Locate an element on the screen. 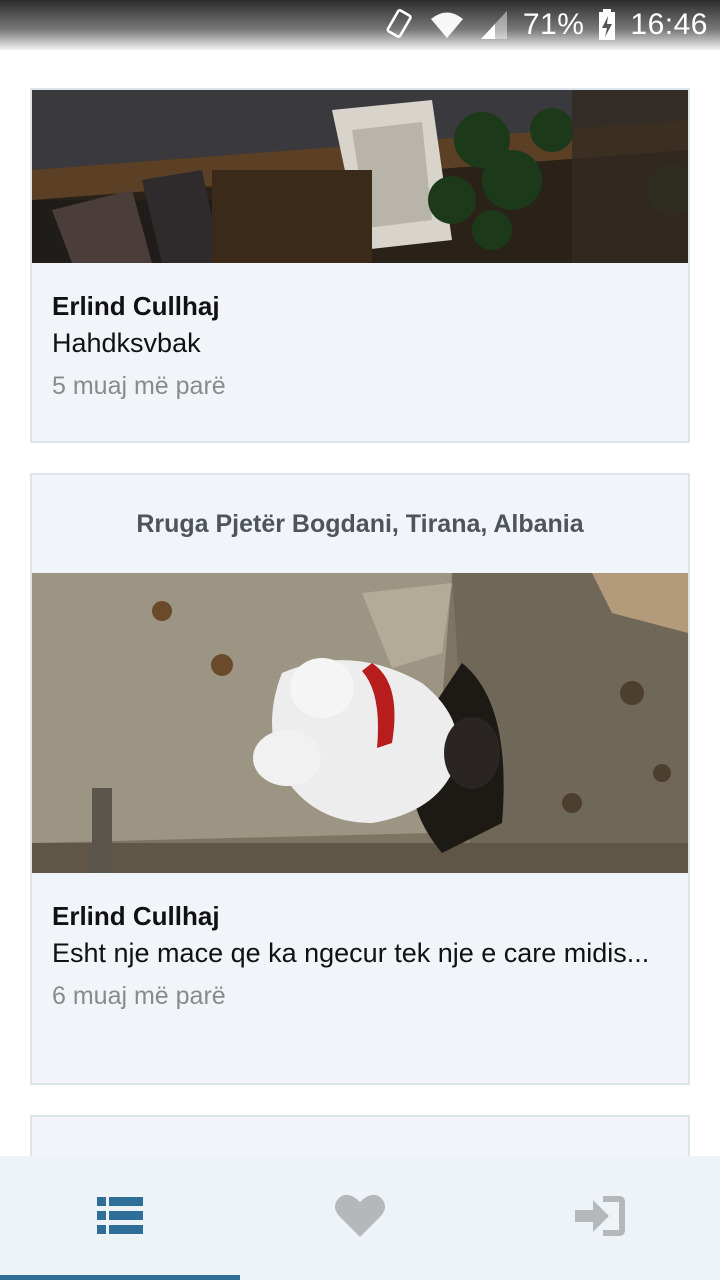  list-icon is located at coordinates (120, 1218).